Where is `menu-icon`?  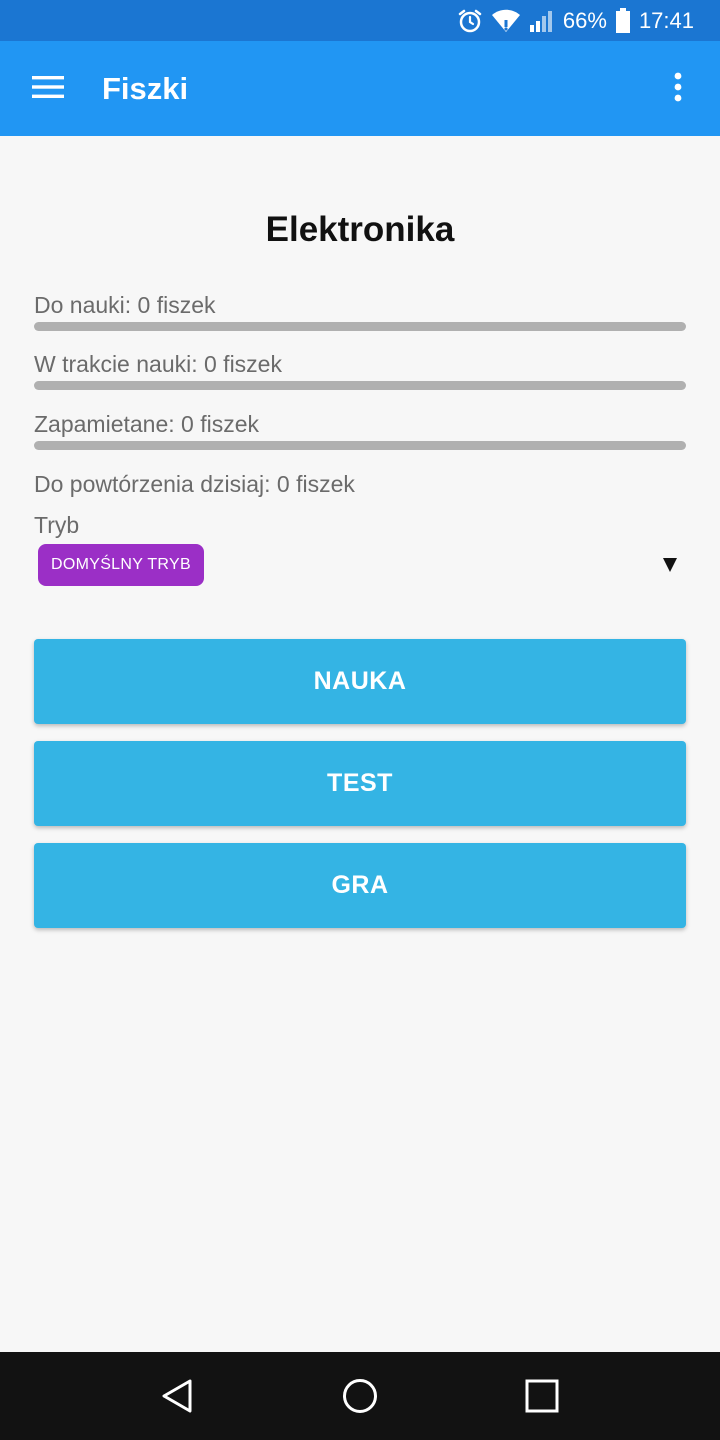
menu-icon is located at coordinates (48, 89).